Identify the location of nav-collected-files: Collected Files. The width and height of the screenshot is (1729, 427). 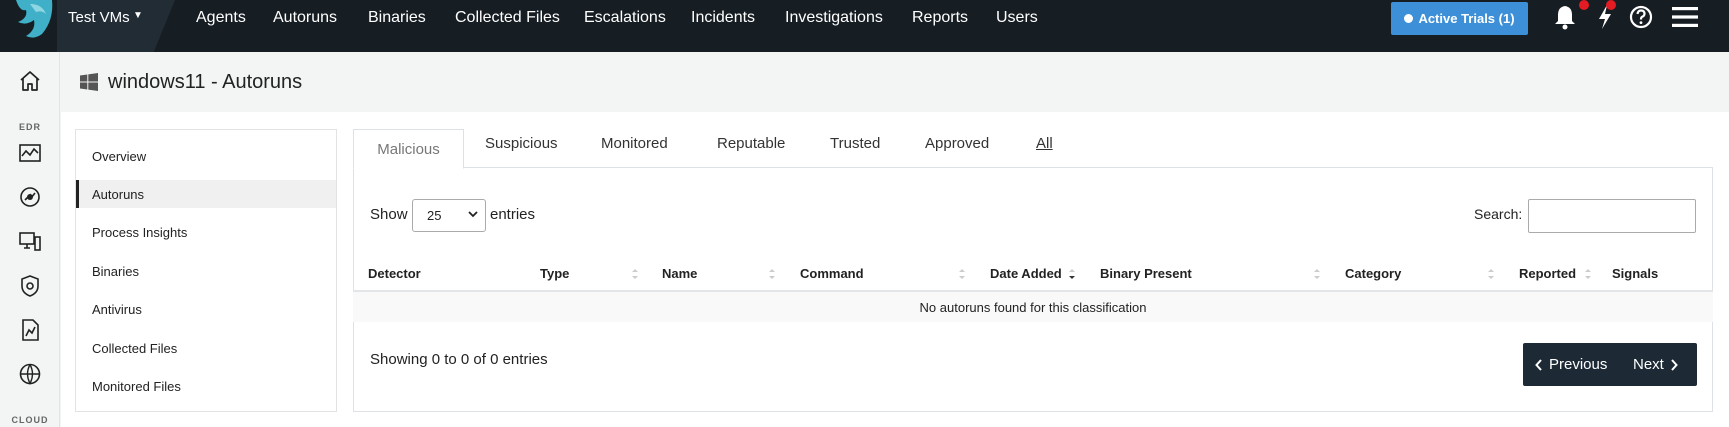
(507, 18).